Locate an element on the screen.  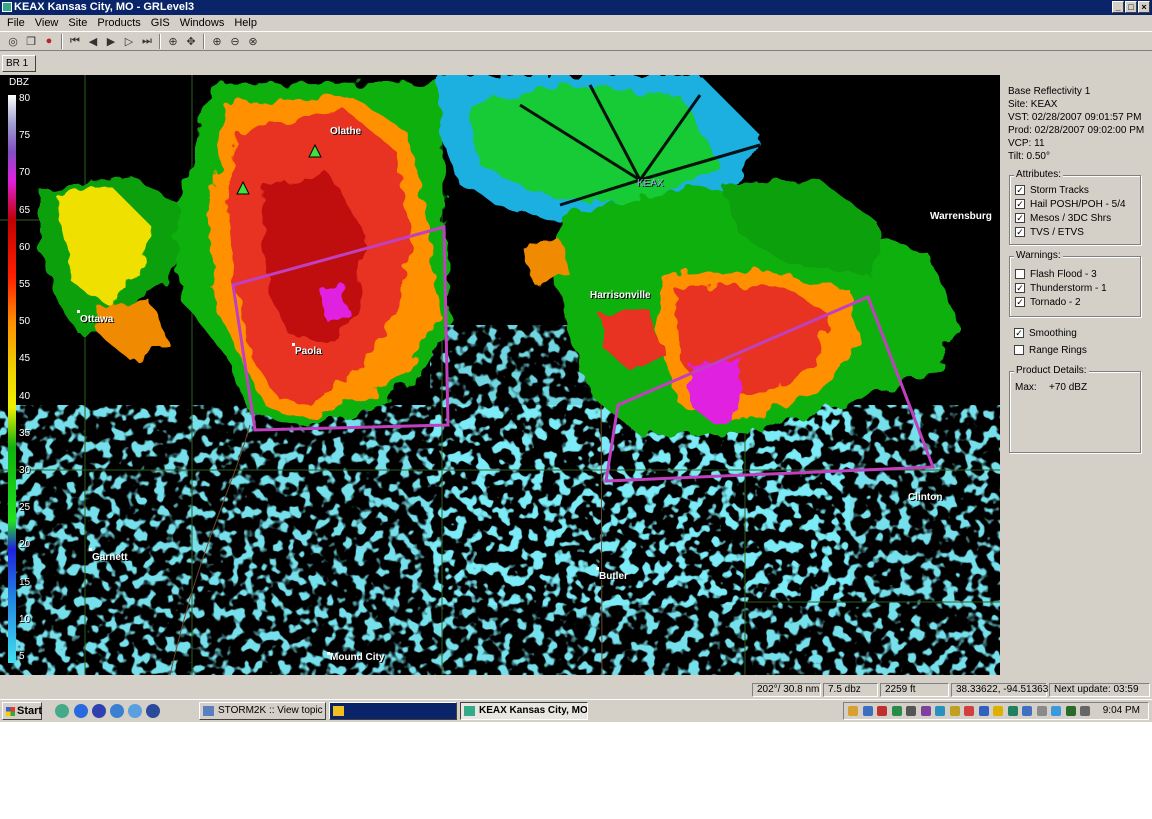
prev-frame-icon: ◀ is located at coordinates (93, 41).